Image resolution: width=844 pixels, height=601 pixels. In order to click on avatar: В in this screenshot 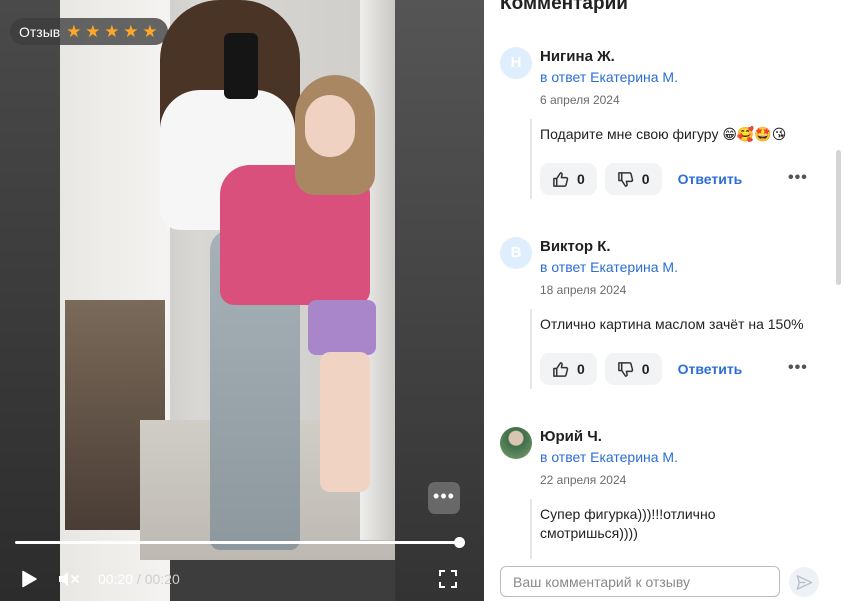, I will do `click(516, 253)`.